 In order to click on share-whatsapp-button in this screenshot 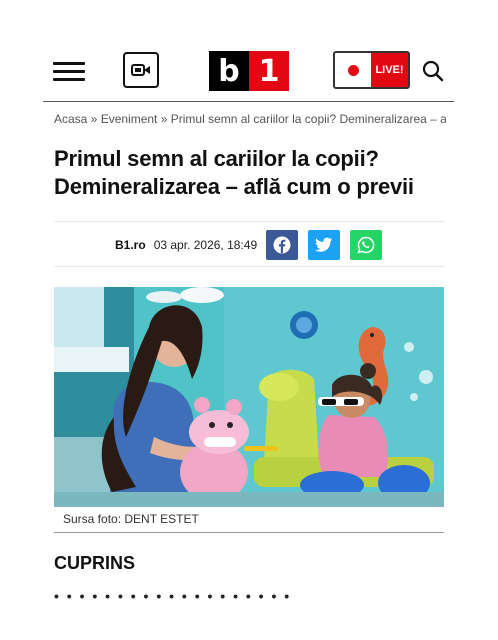, I will do `click(366, 245)`.